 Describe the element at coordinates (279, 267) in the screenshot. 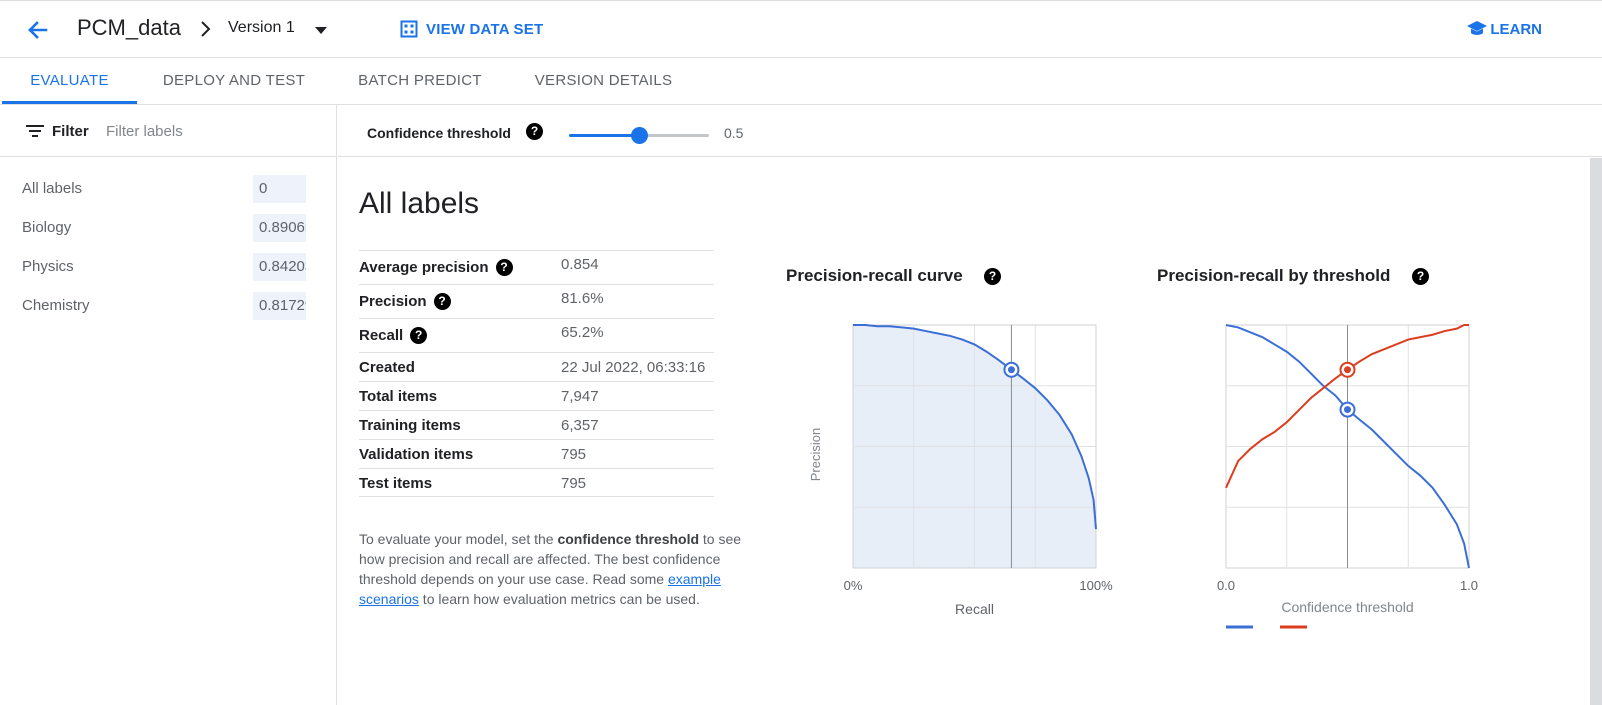

I see `label-score: 0.84203` at that location.